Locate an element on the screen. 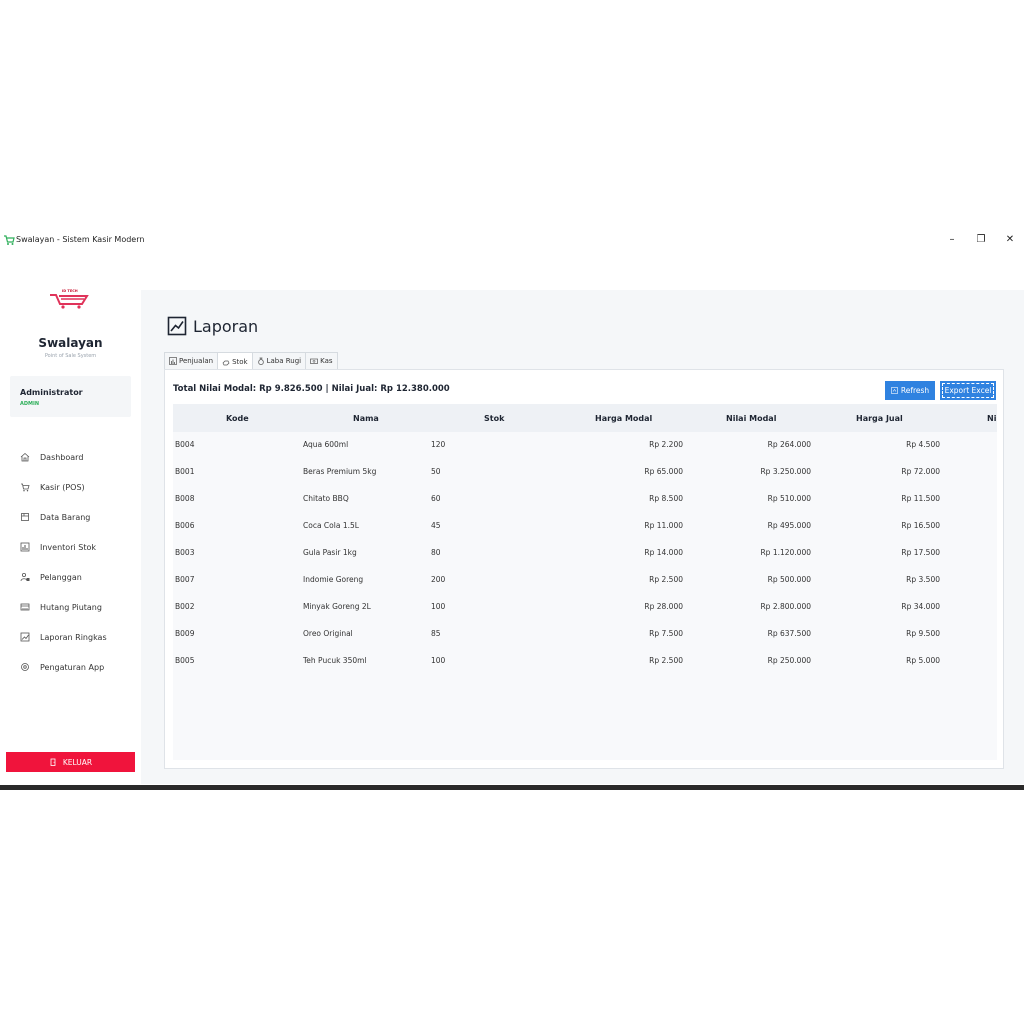 The image size is (1024, 1024). table-cell: Rp 4.500 is located at coordinates (923, 444).